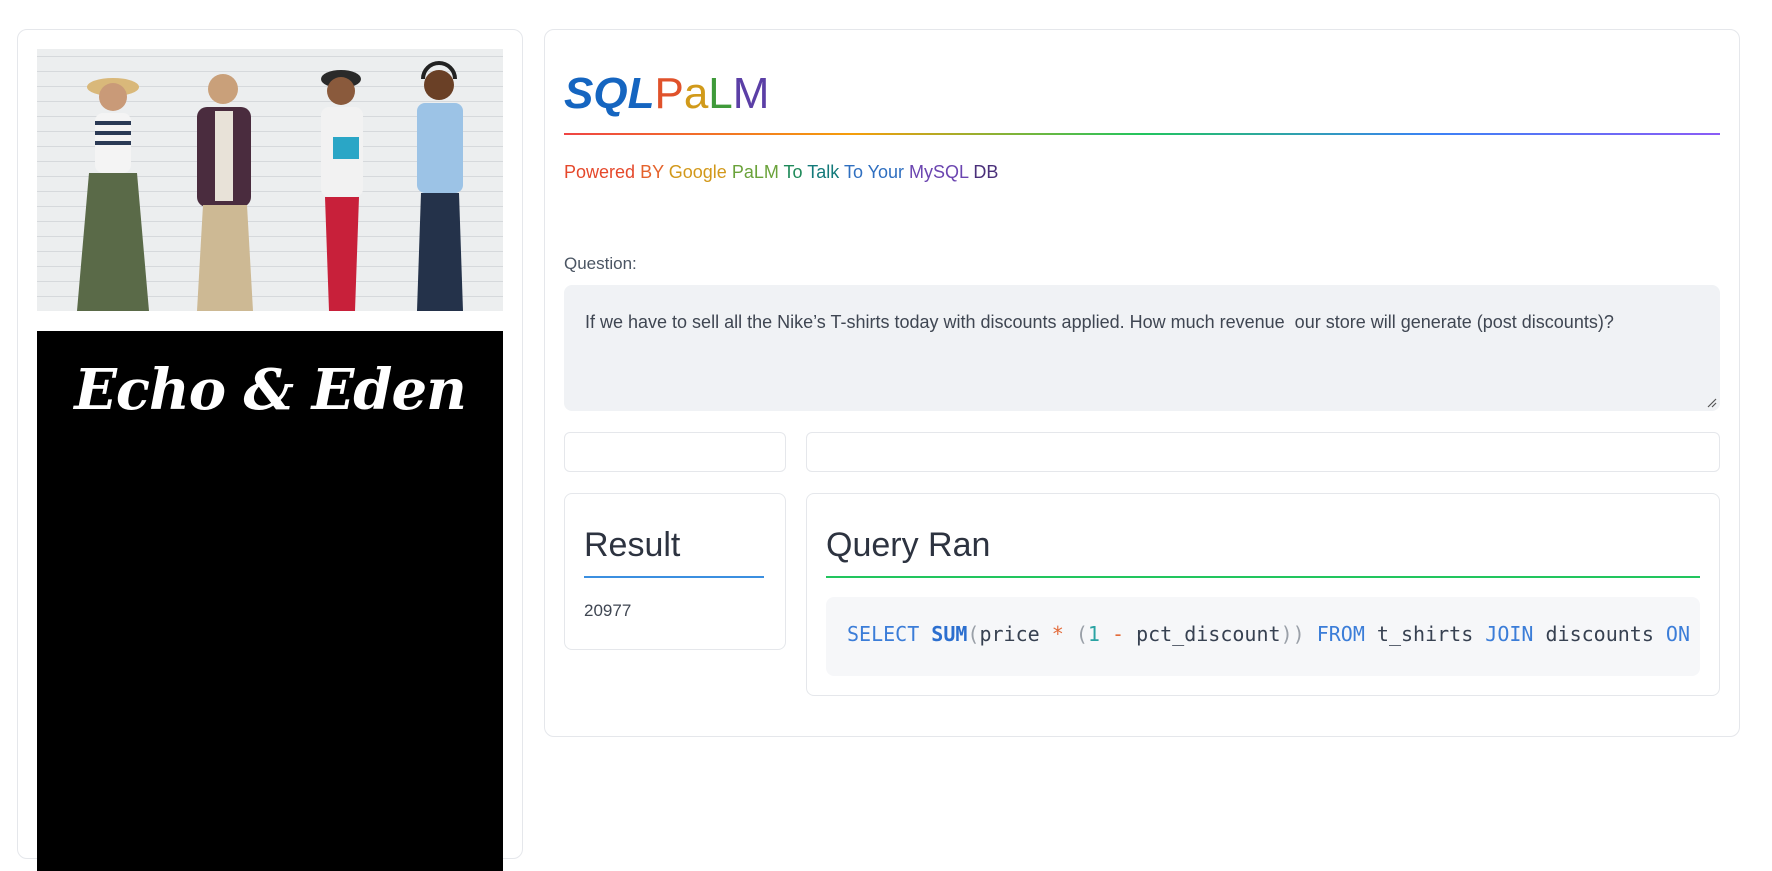 This screenshot has height=871, width=1772. Describe the element at coordinates (696, 93) in the screenshot. I see `app-title-letter: a` at that location.